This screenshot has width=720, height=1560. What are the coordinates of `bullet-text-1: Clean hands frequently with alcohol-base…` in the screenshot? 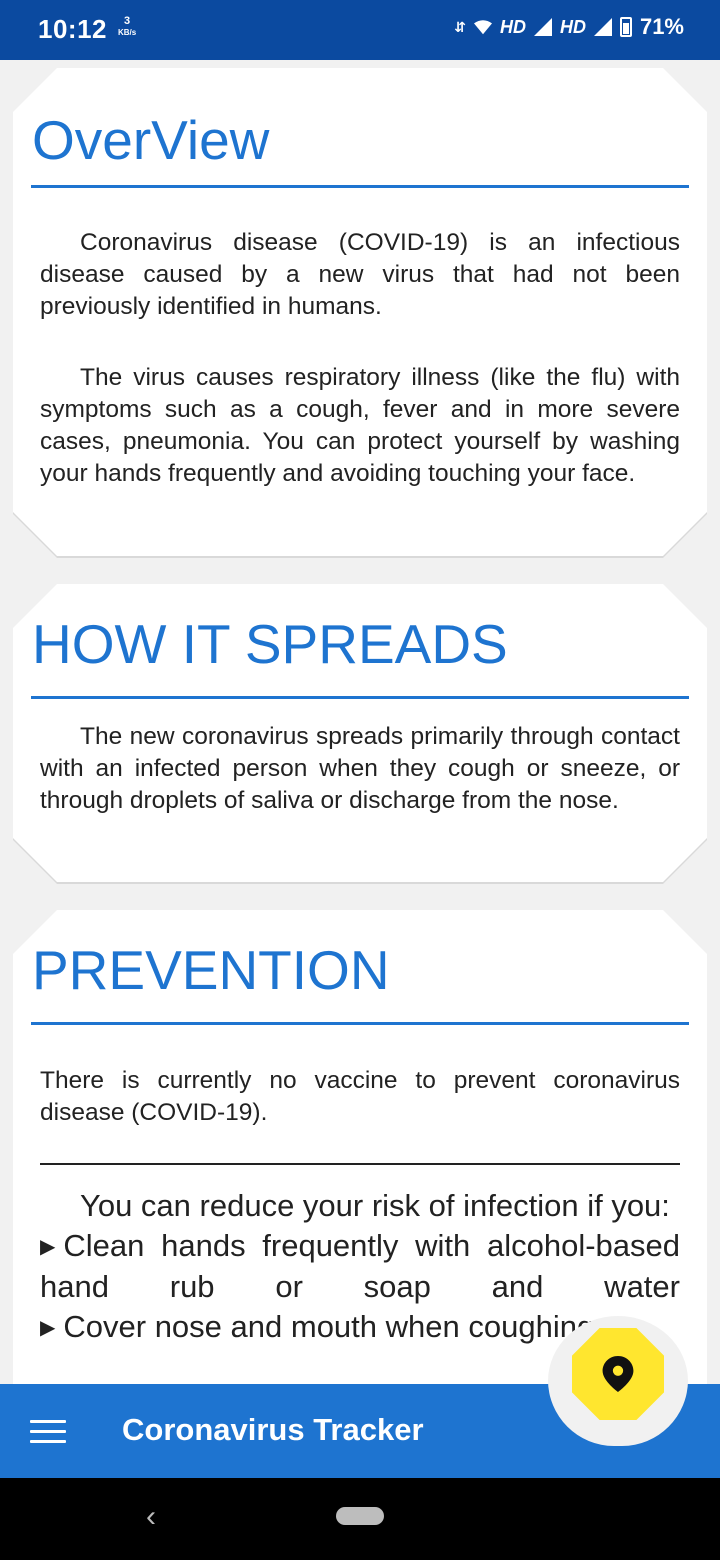 It's located at (360, 1266).